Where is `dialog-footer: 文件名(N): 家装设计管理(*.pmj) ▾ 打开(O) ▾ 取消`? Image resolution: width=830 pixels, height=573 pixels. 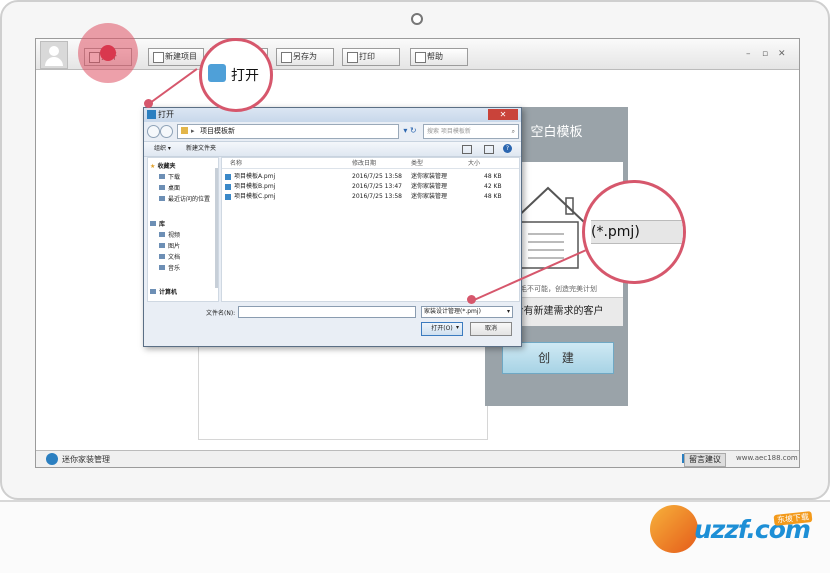
dialog-footer: 文件名(N): 家装设计管理(*.pmj) ▾ 打开(O) ▾ 取消 is located at coordinates (332, 324).